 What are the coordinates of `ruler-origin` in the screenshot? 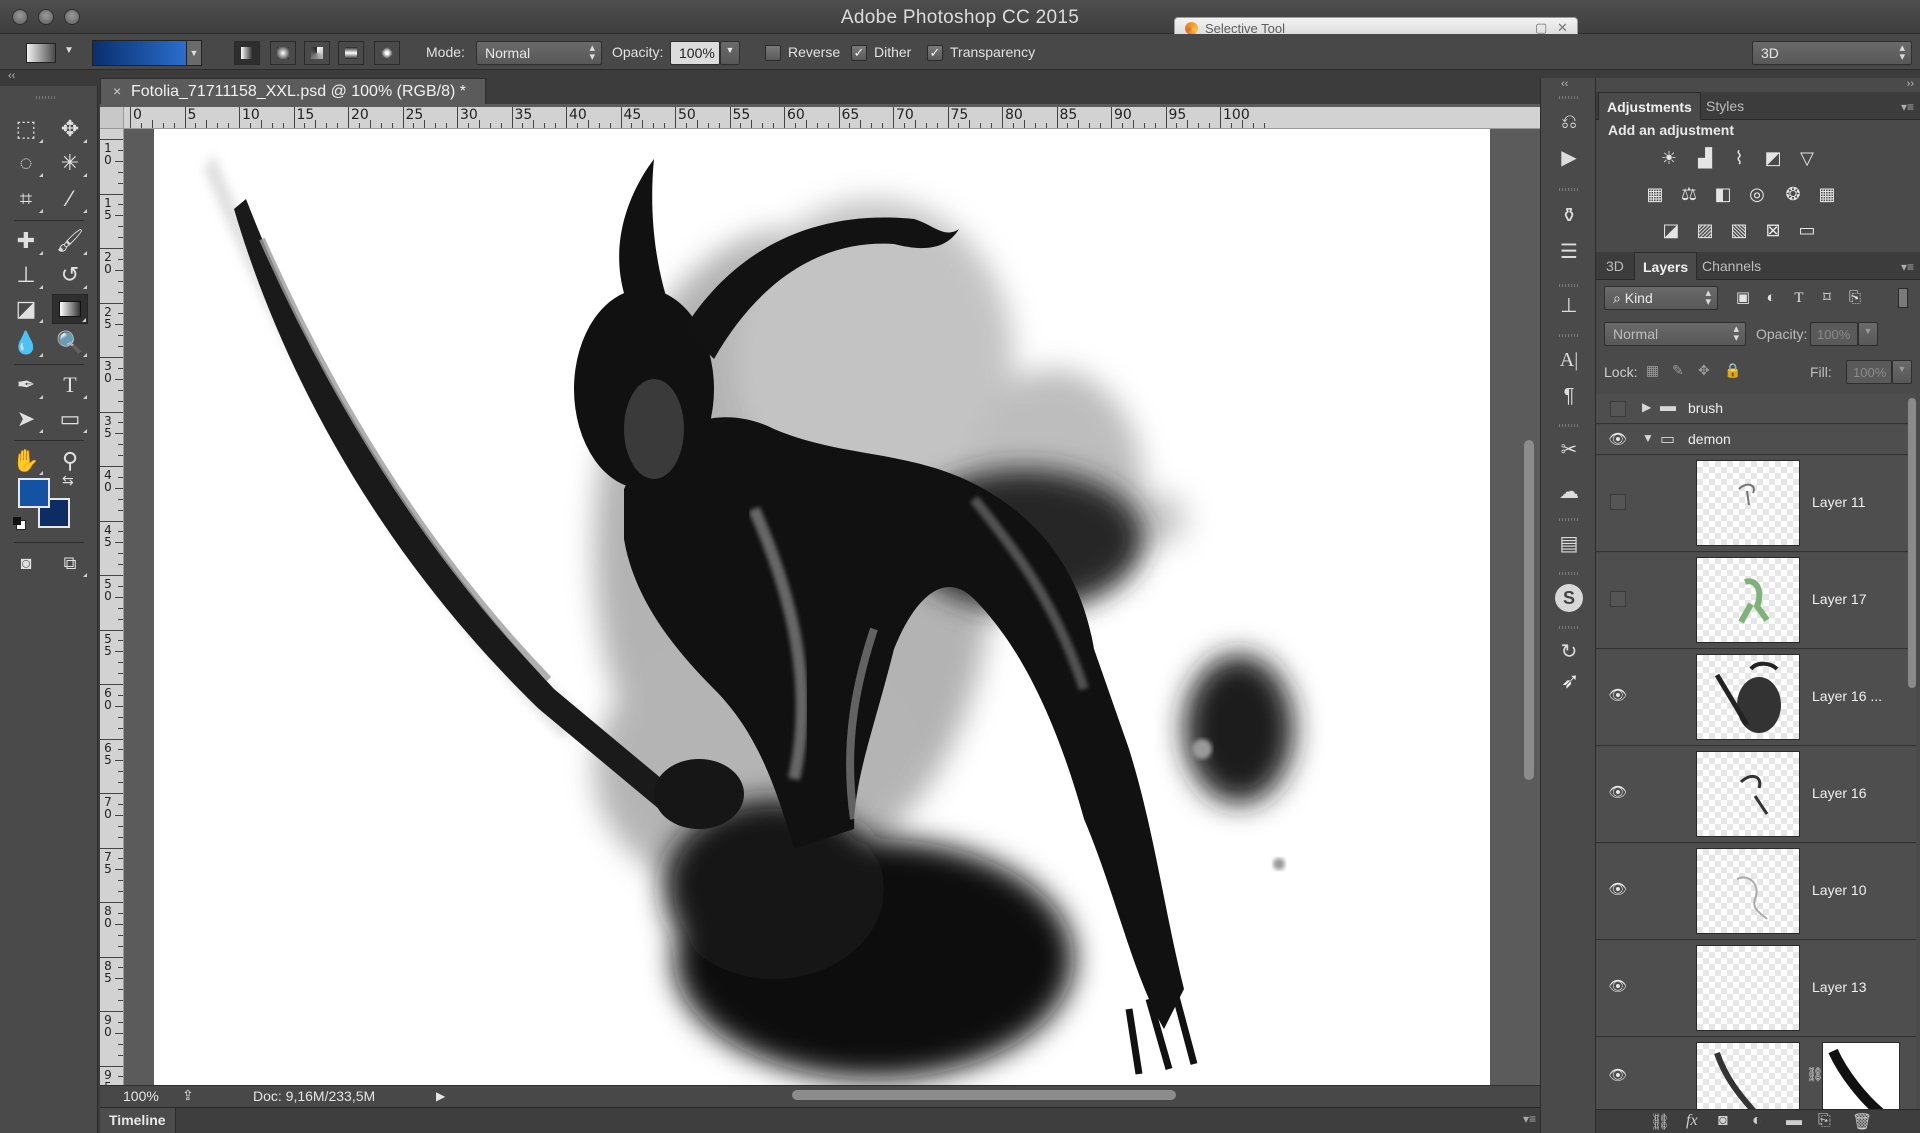 It's located at (112, 118).